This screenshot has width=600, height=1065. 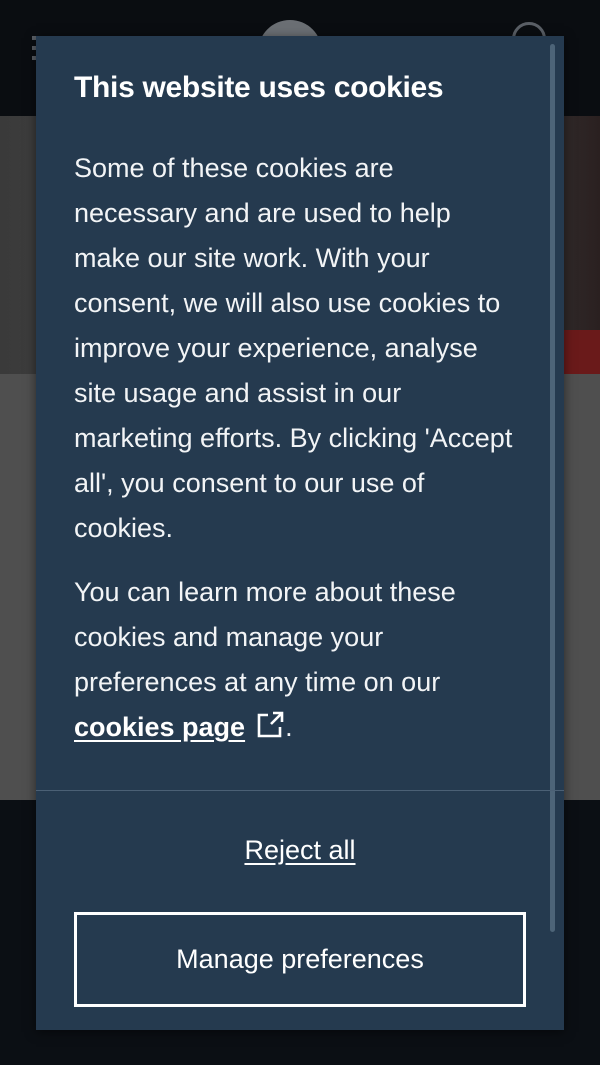 What do you see at coordinates (580, 352) in the screenshot?
I see `hero-image-accent` at bounding box center [580, 352].